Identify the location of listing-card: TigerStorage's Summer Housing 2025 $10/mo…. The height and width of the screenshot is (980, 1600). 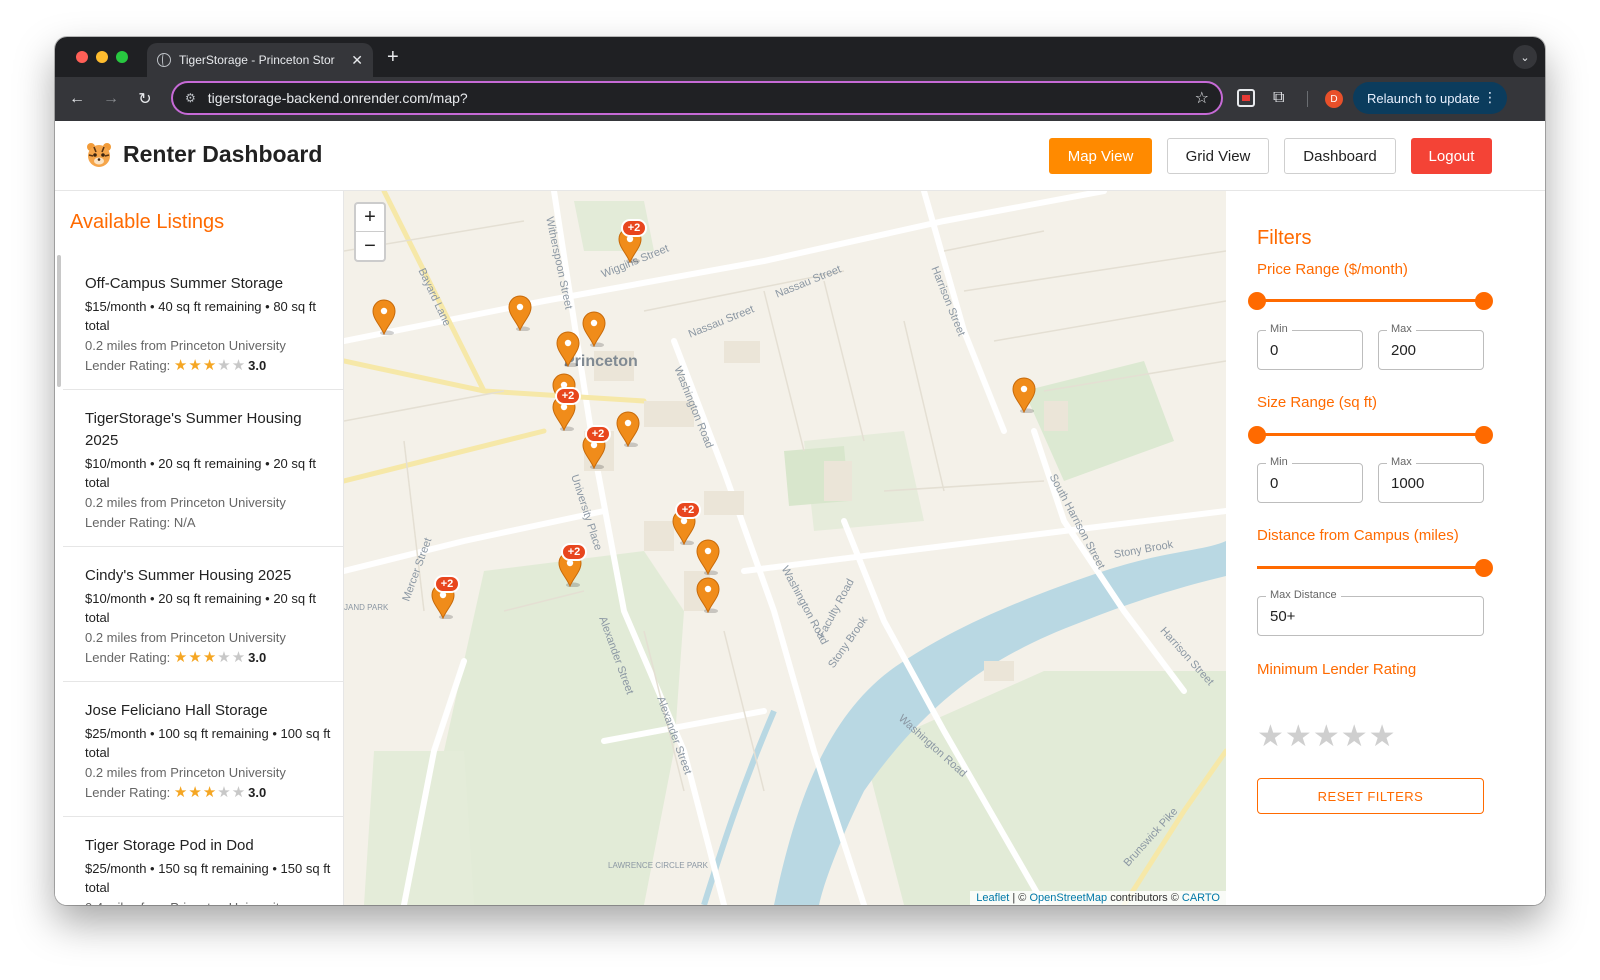
(203, 468).